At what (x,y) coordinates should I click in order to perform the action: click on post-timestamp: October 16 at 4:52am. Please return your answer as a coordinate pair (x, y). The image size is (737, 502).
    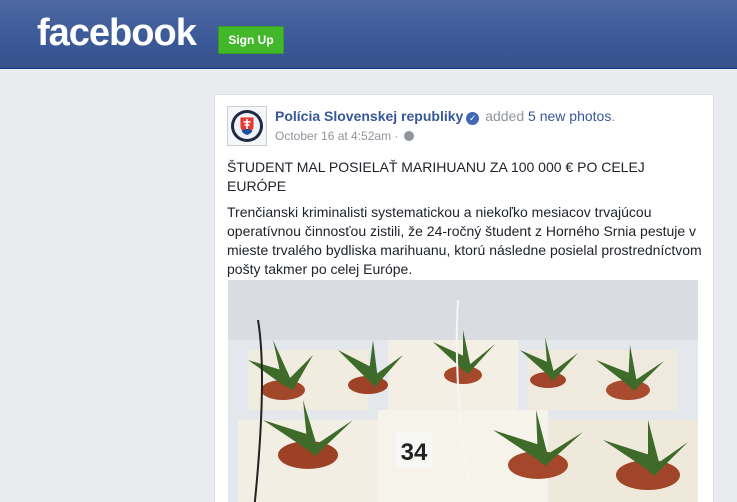
    Looking at the image, I should click on (333, 136).